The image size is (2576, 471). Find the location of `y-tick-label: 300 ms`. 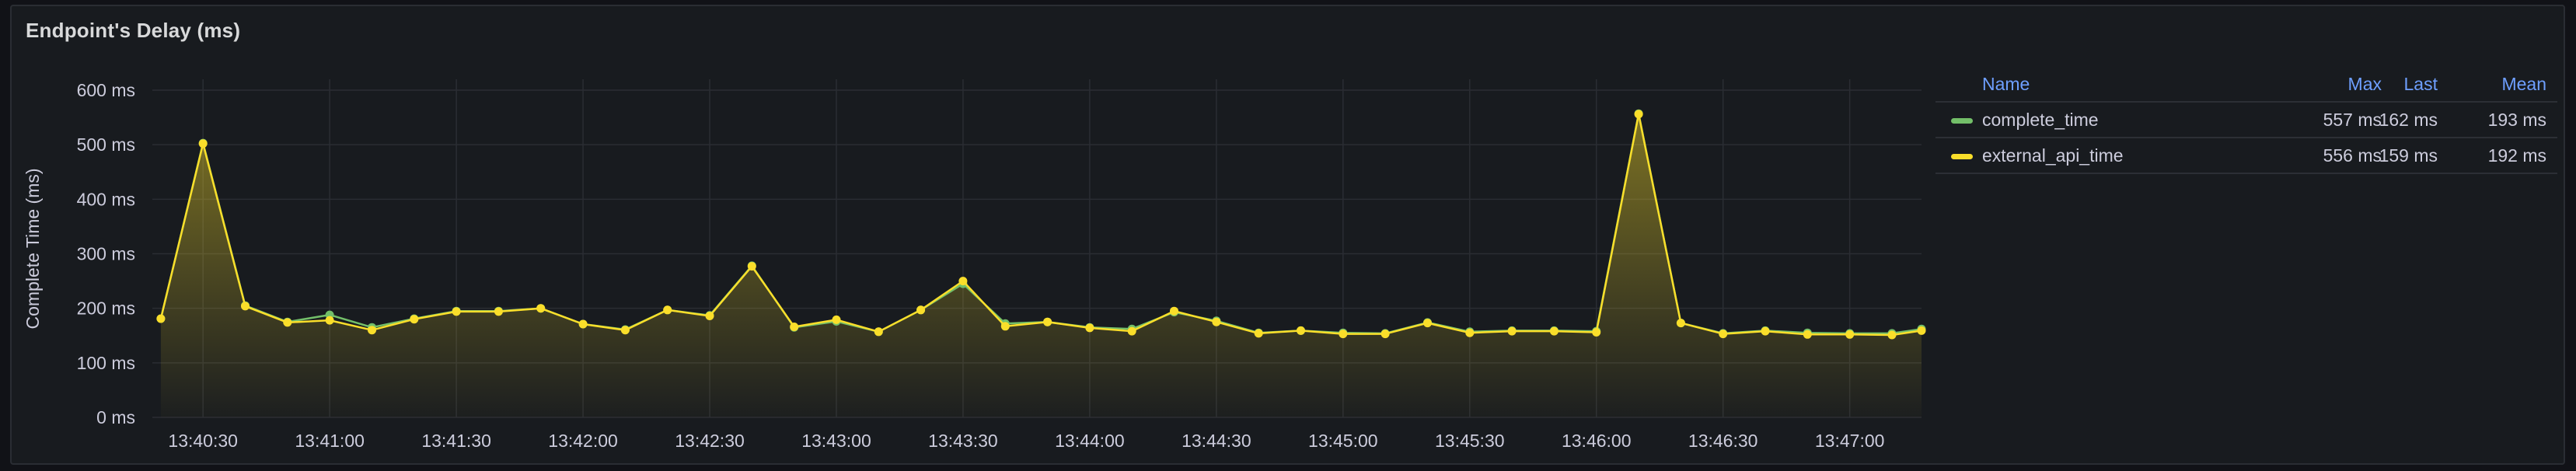

y-tick-label: 300 ms is located at coordinates (106, 254).